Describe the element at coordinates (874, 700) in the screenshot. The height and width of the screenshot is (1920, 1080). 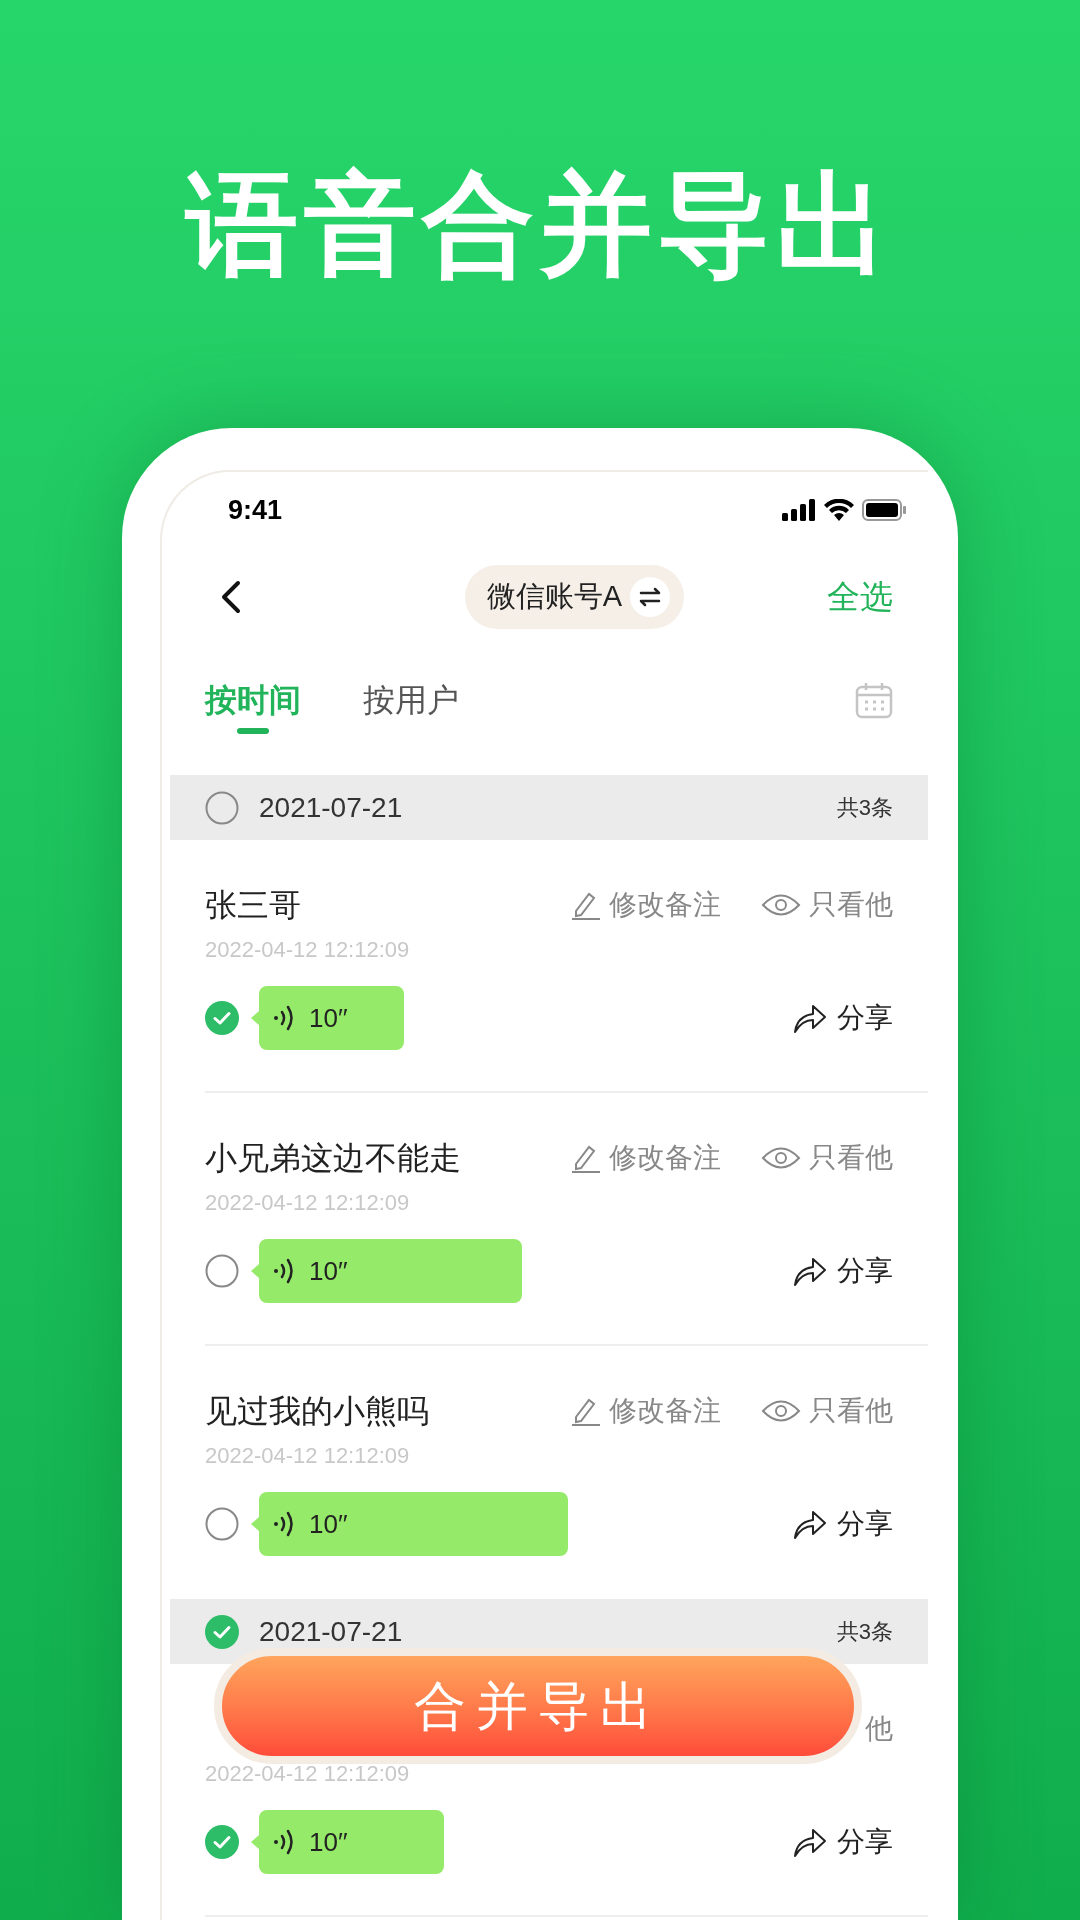
I see `calendar-icon` at that location.